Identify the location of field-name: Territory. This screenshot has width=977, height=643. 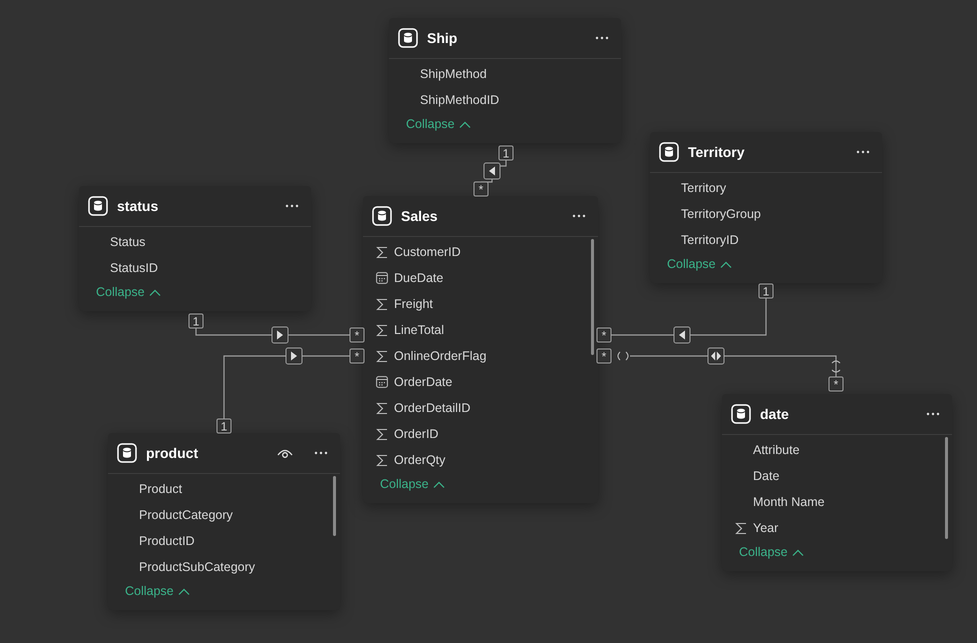
(703, 188).